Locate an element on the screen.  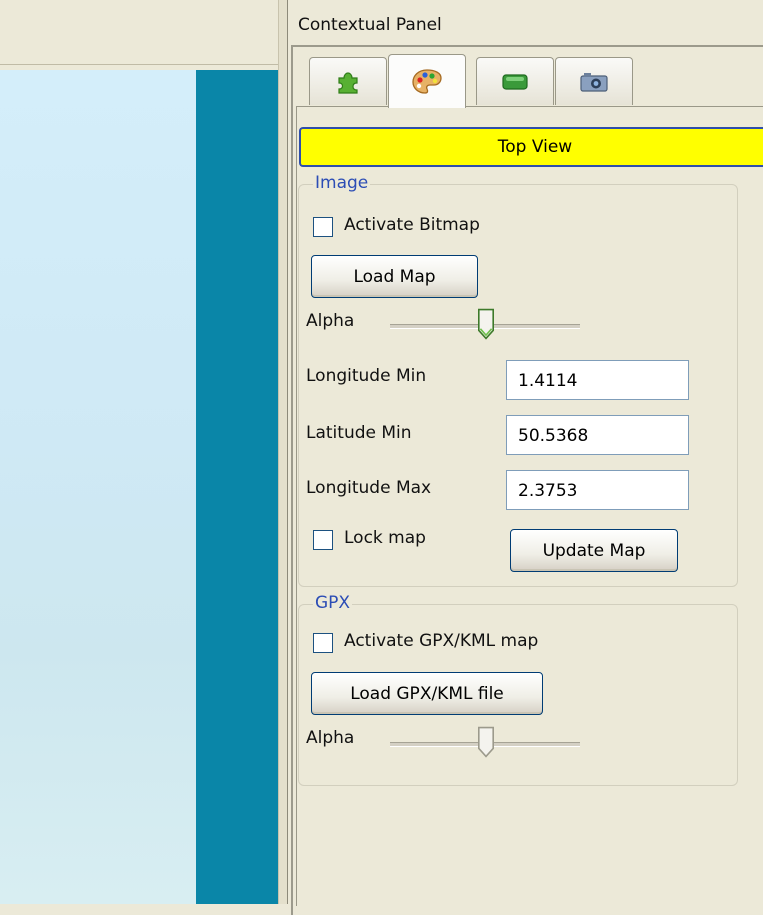
load-map-button: Load Map is located at coordinates (394, 276).